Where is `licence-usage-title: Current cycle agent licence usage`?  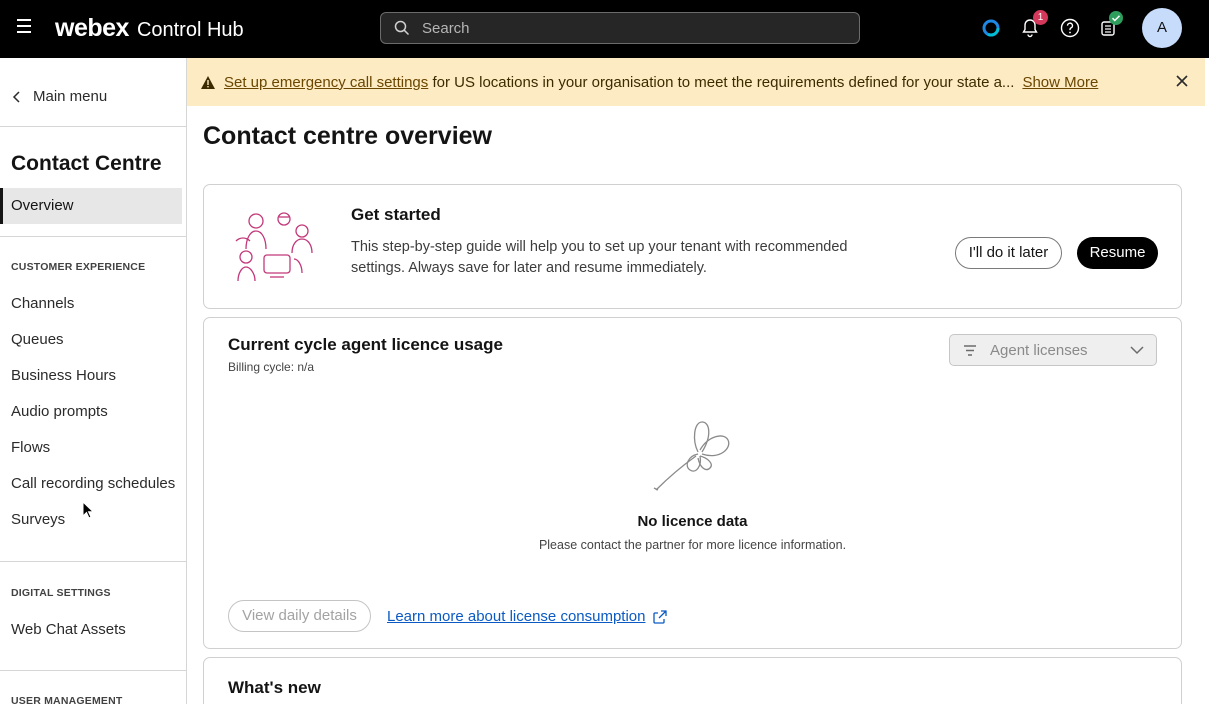 licence-usage-title: Current cycle agent licence usage is located at coordinates (365, 344).